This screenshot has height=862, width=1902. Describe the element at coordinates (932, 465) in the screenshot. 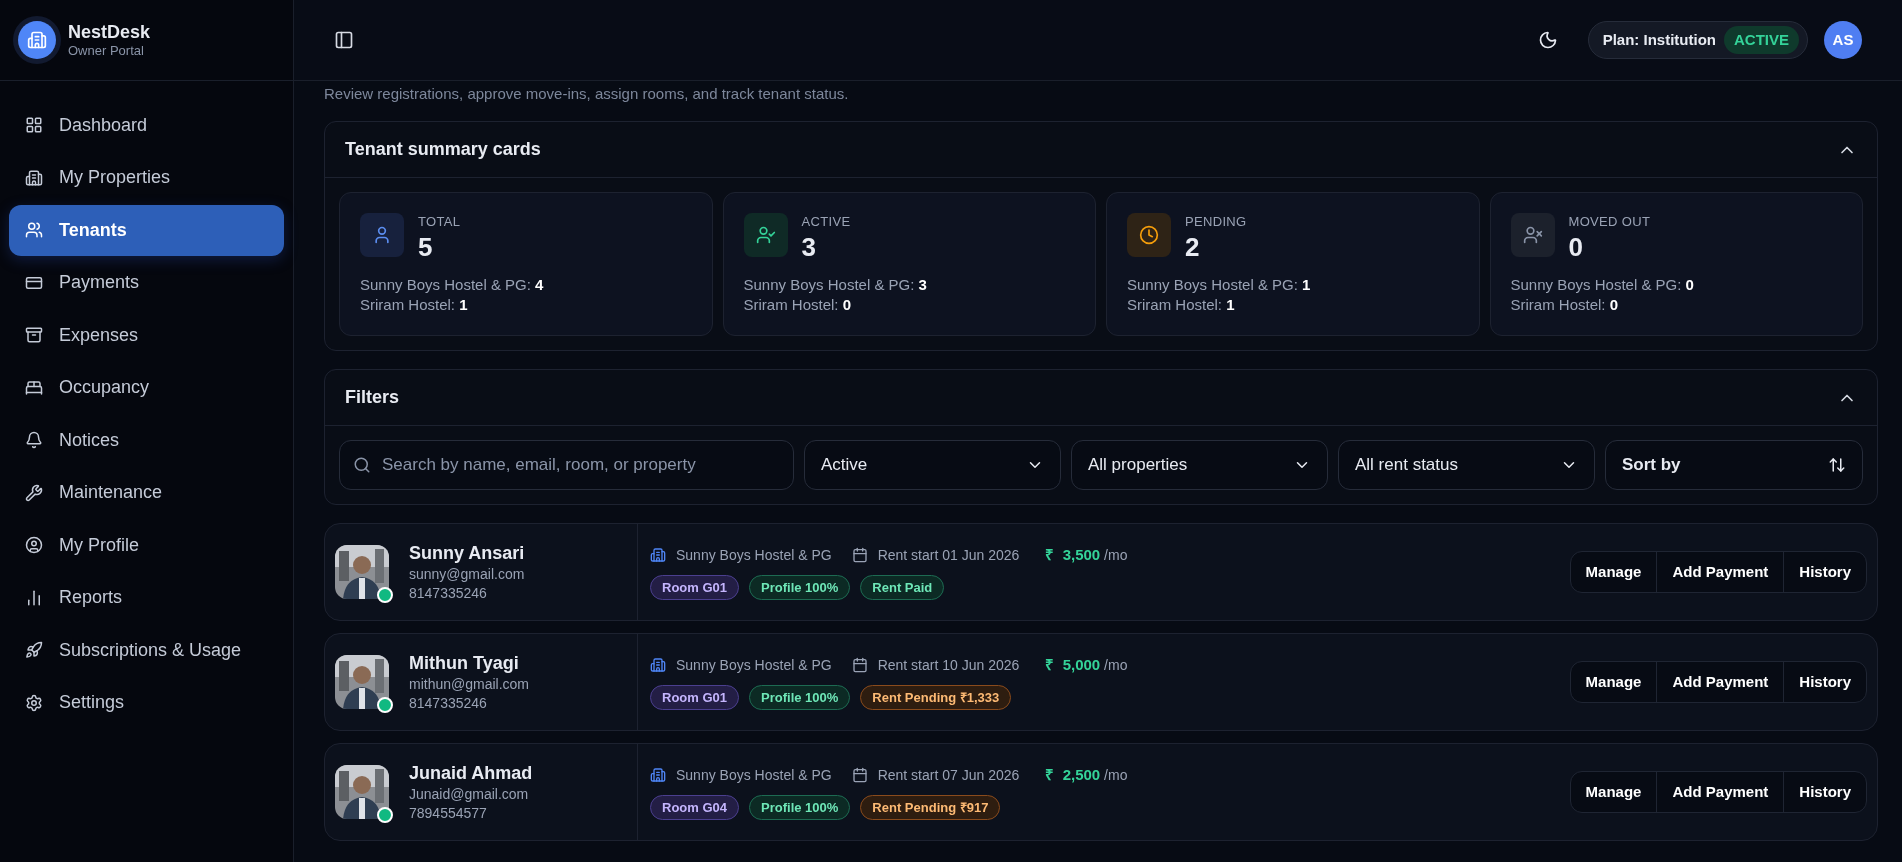

I see `filter-dropdown: Active` at that location.